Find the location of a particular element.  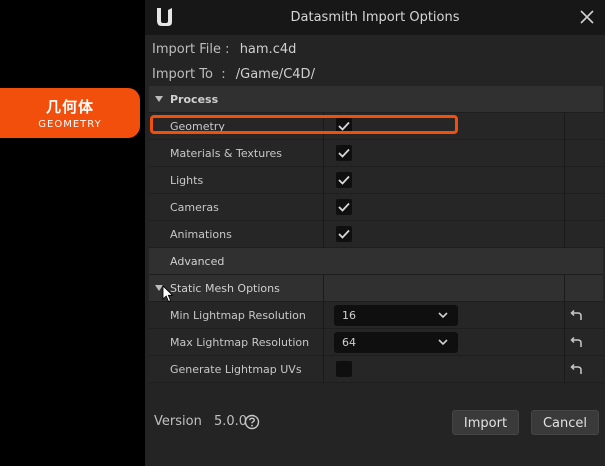

row-min-lightmap-resolution: Min Lightmap Resolution 16 is located at coordinates (376, 315).